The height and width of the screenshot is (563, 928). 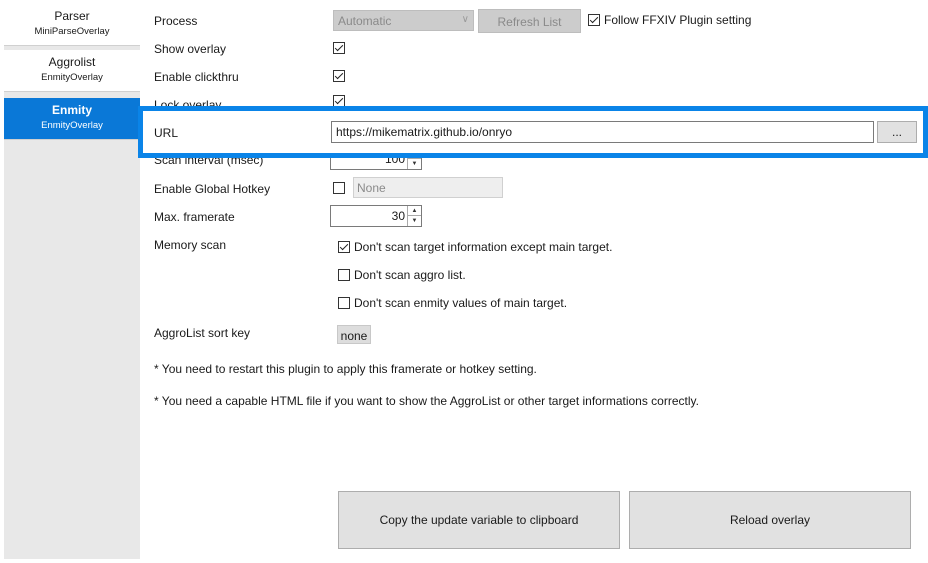 I want to click on hotkey-input: None, so click(x=428, y=187).